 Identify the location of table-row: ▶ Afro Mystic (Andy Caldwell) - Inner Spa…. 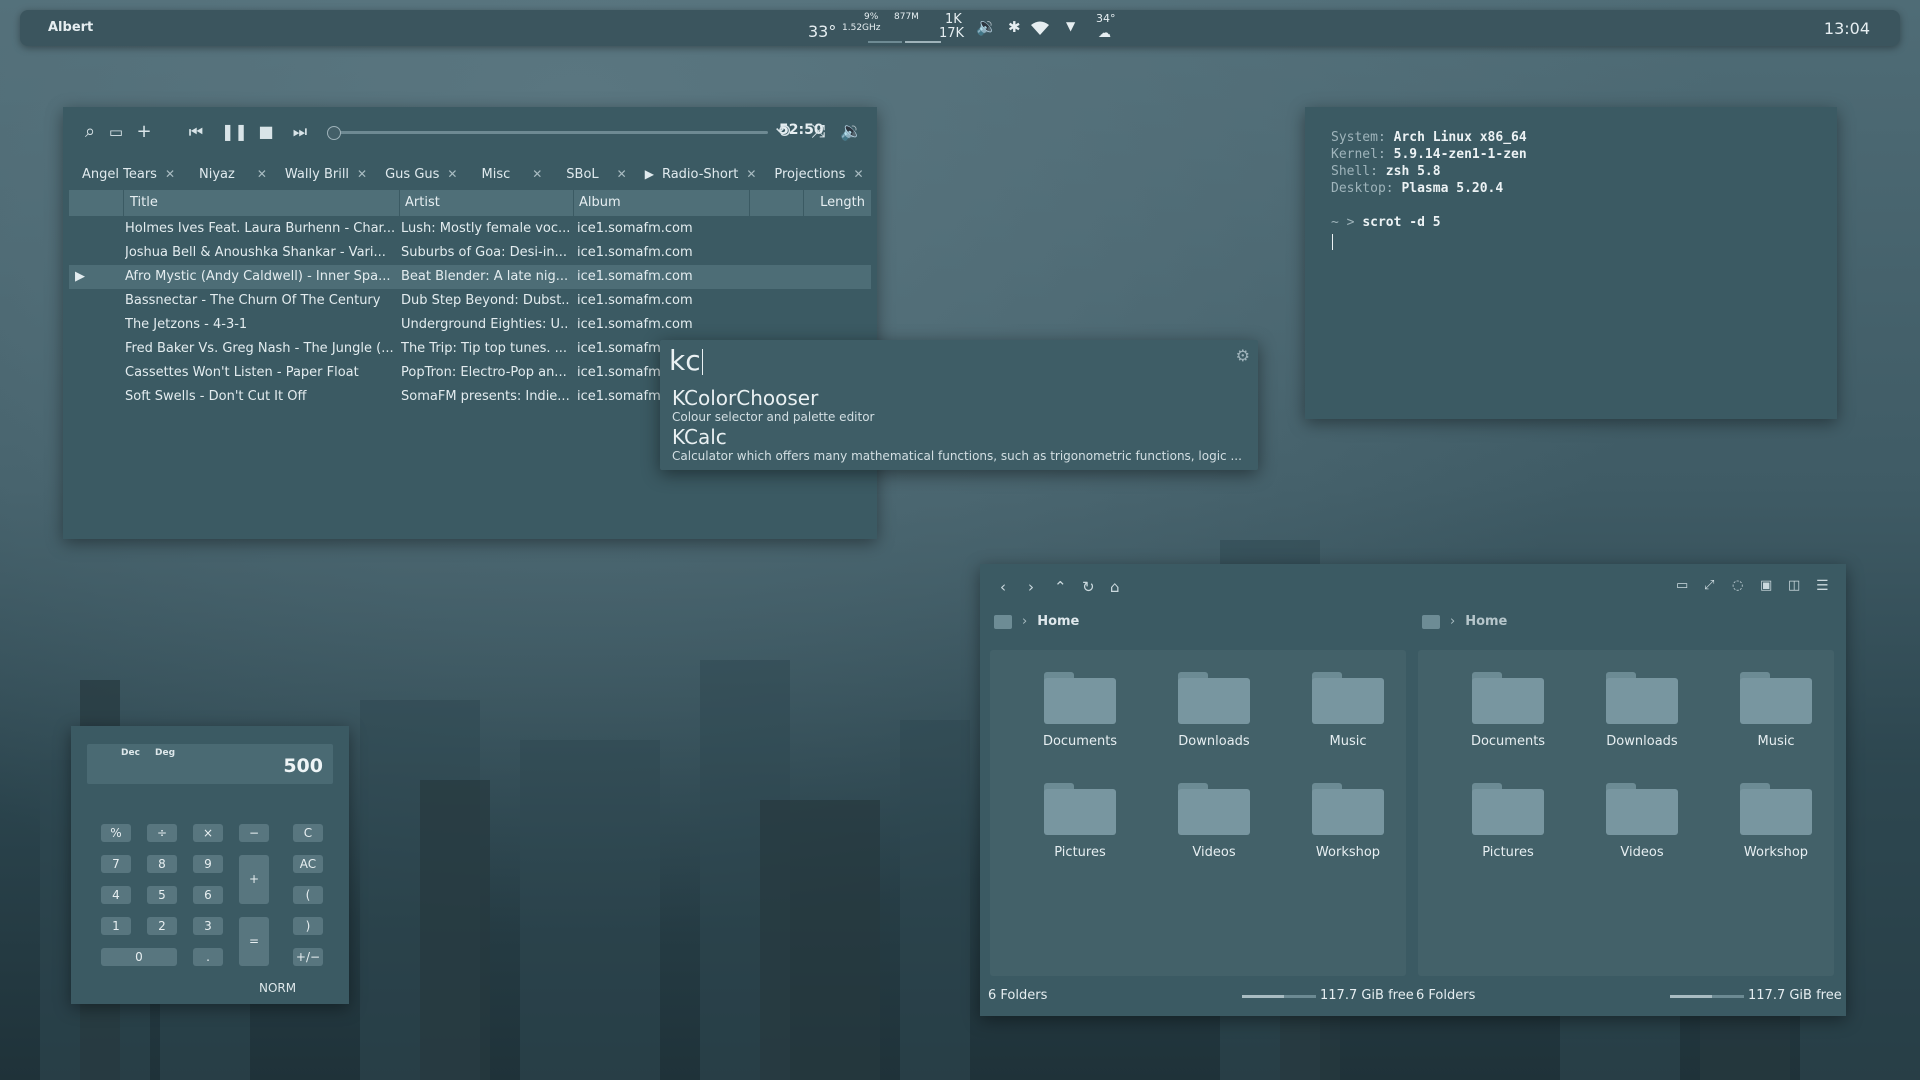
(470, 277).